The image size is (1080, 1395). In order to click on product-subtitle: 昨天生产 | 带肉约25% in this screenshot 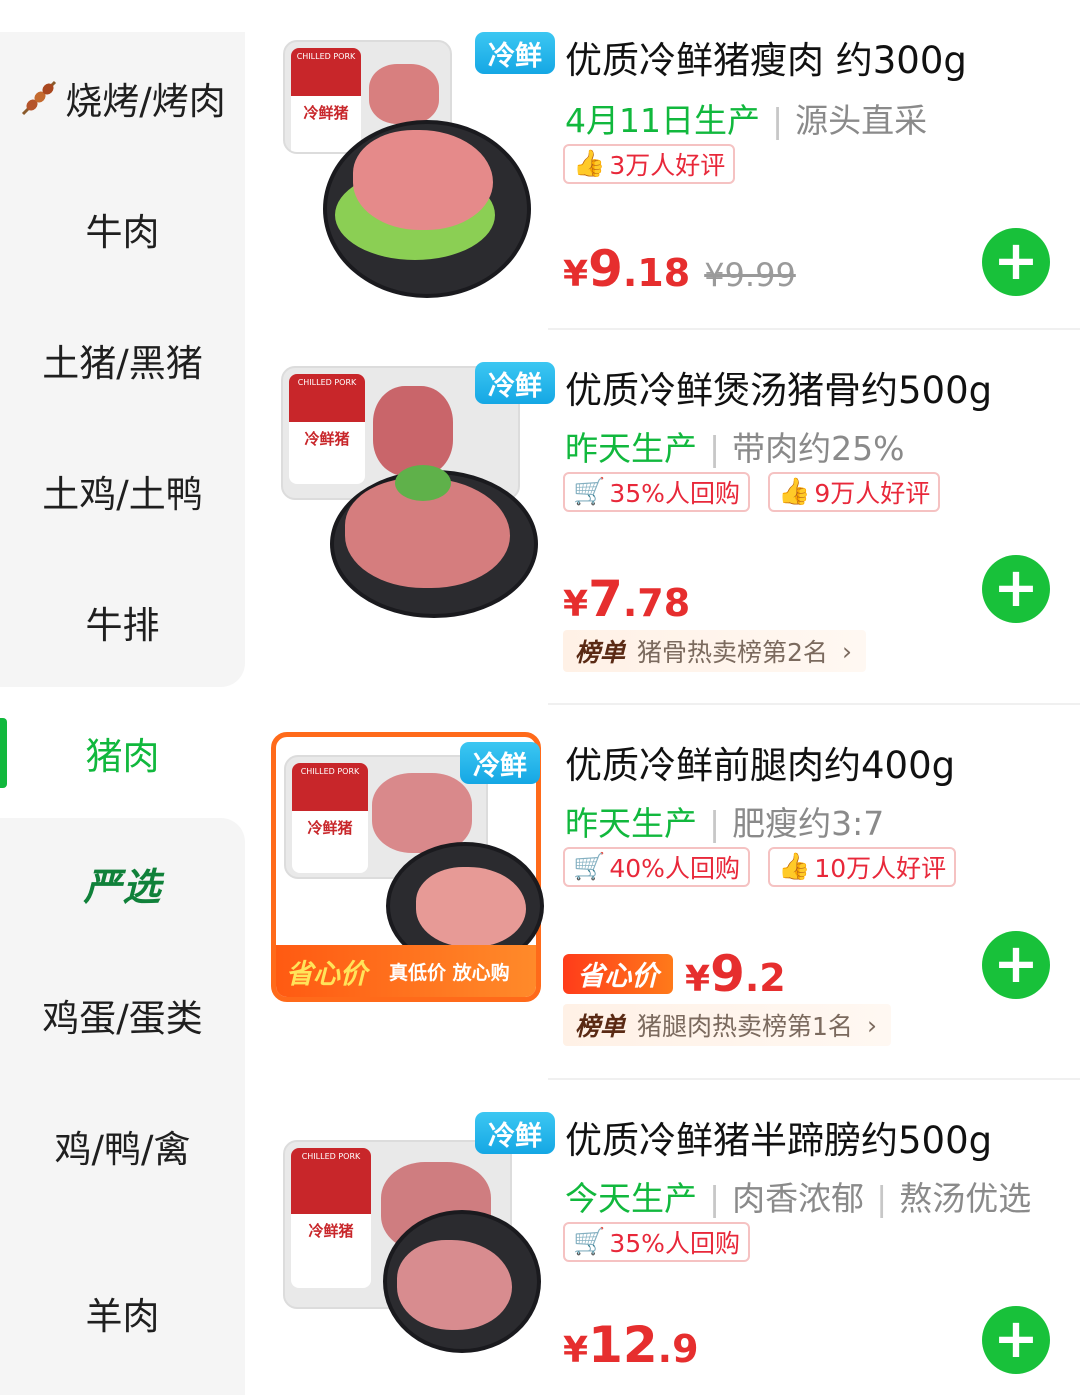, I will do `click(735, 448)`.